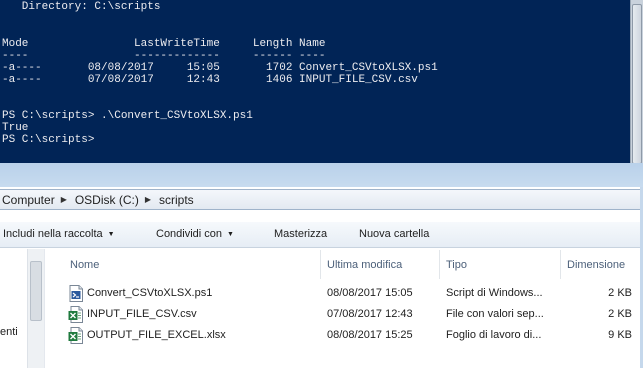  I want to click on console-line: True, so click(15, 128).